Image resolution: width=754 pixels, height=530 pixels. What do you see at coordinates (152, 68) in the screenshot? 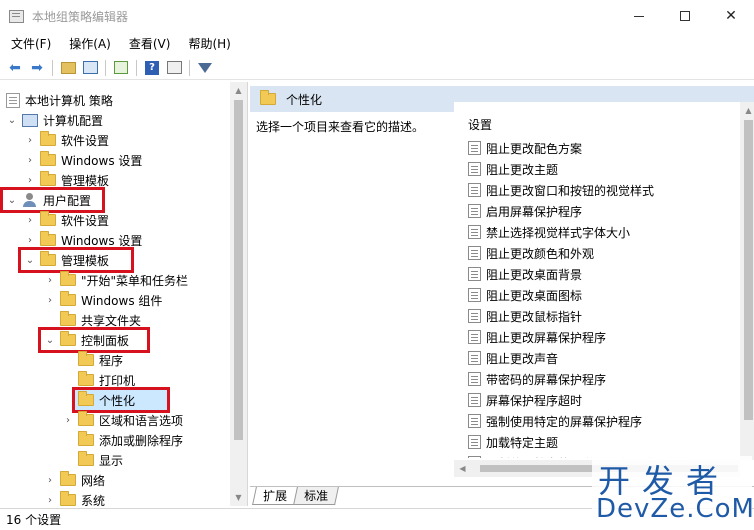
I see `help-button: ?` at bounding box center [152, 68].